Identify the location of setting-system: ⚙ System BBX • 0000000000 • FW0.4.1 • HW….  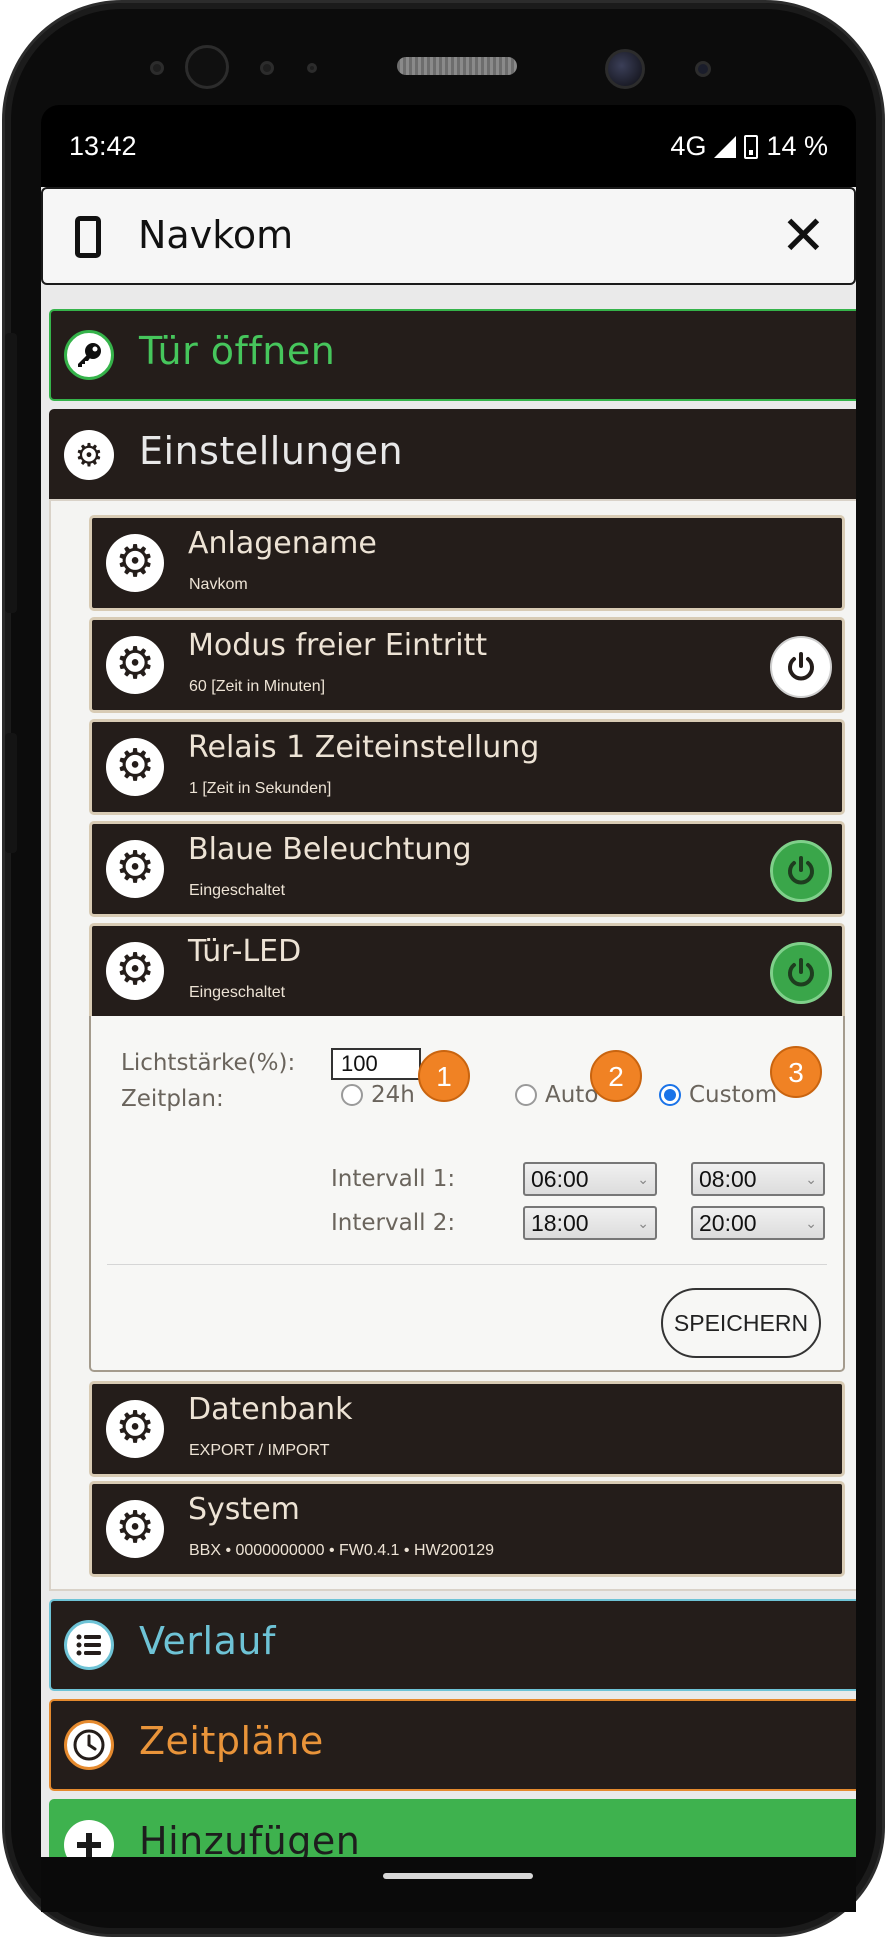
(467, 1529).